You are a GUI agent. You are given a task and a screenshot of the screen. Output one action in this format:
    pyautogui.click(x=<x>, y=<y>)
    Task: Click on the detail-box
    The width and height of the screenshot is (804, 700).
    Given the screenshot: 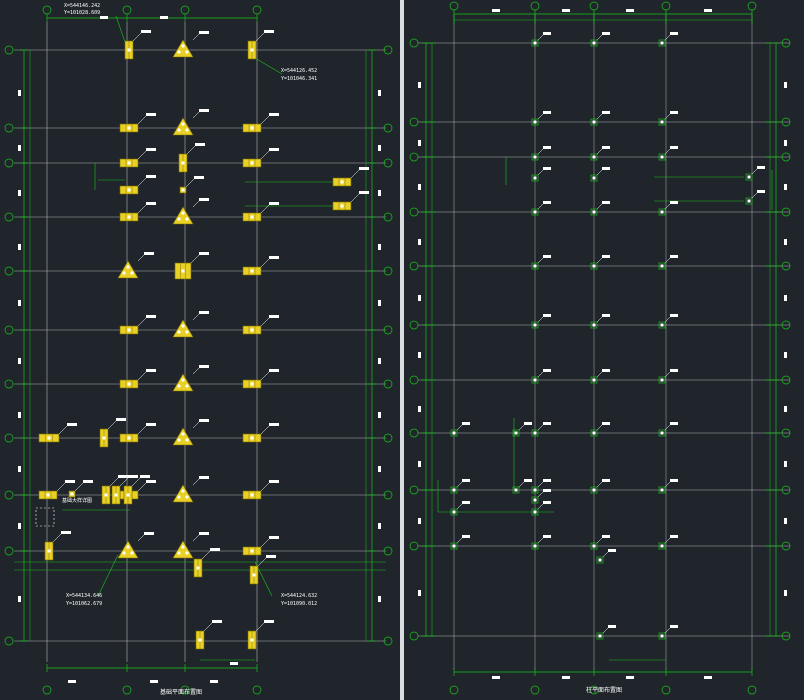 What is the action you would take?
    pyautogui.click(x=45, y=517)
    